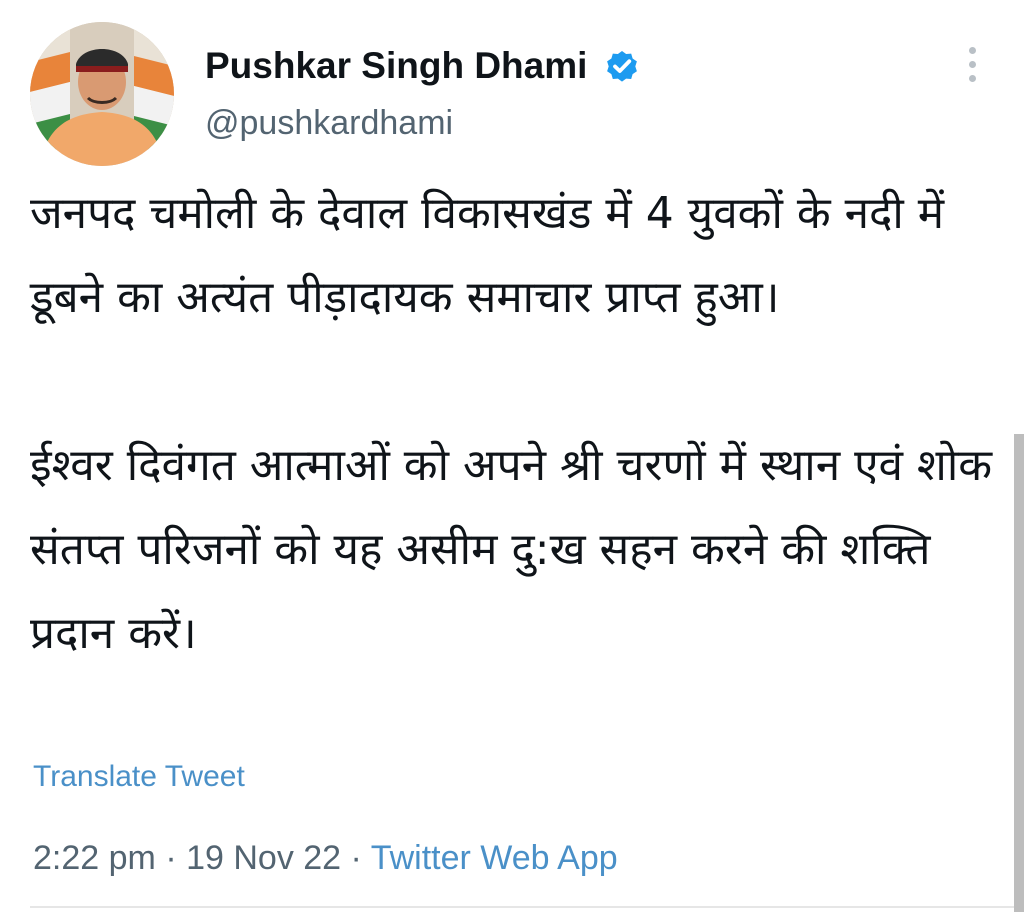 The height and width of the screenshot is (912, 1024). I want to click on tweet-time: 2:22 pm, so click(94, 858).